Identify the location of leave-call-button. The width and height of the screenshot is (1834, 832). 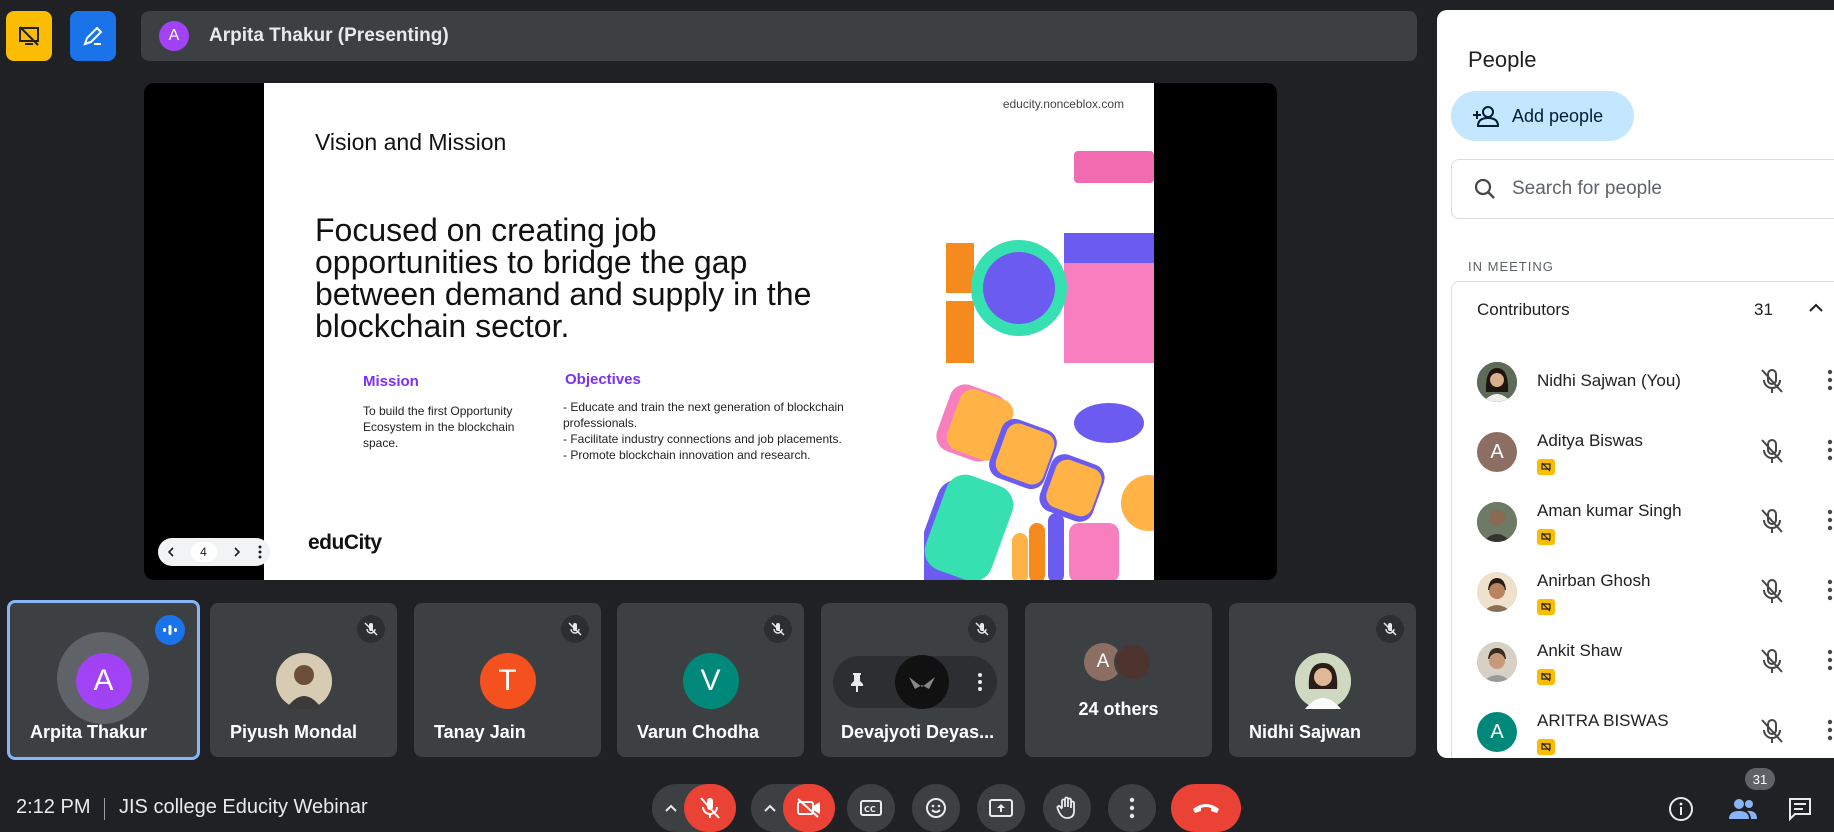
(1206, 808).